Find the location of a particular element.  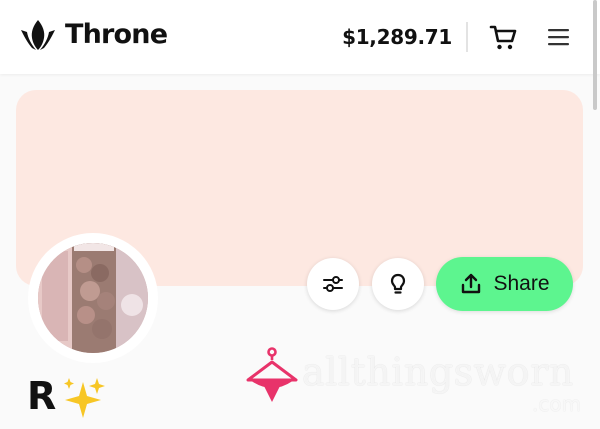

hamburger-menu-icon is located at coordinates (558, 37).